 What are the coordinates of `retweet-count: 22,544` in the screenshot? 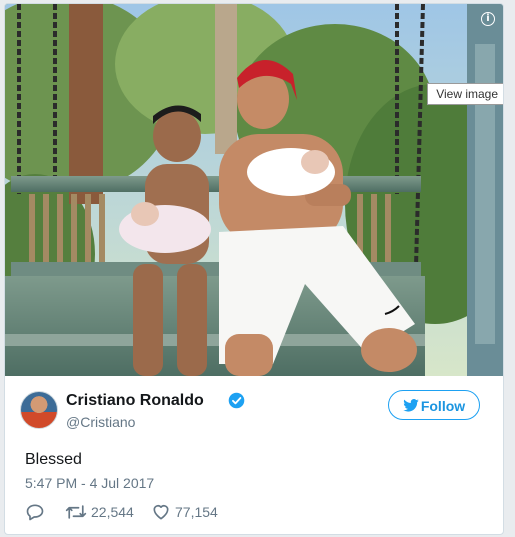 It's located at (112, 512).